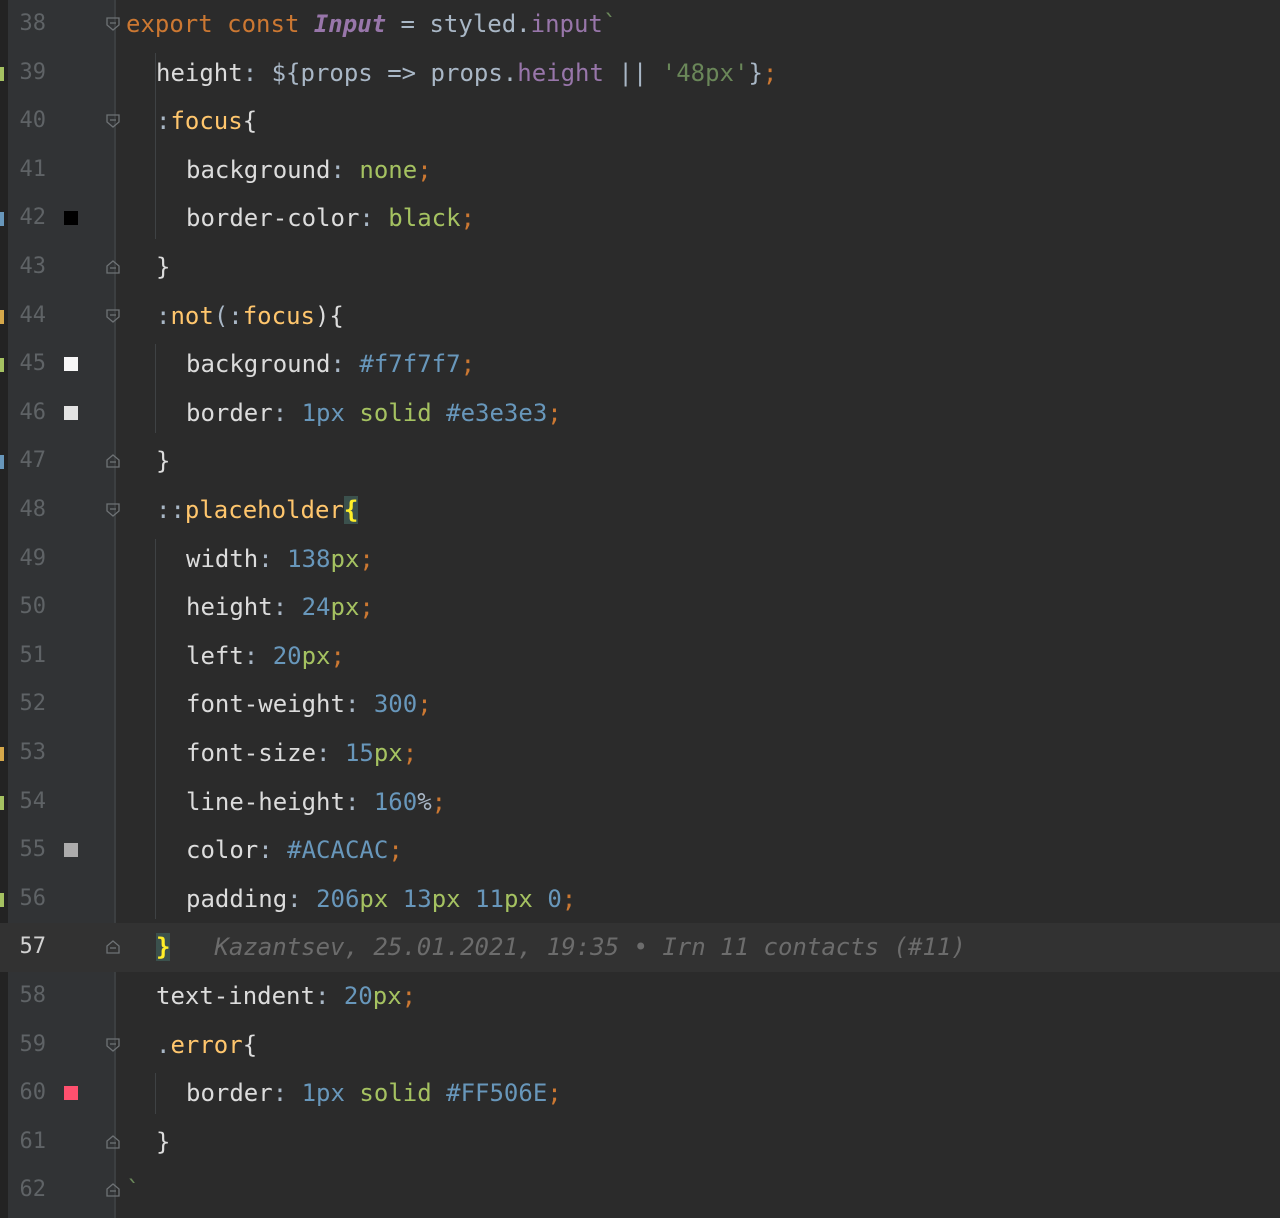  I want to click on code-line: 50 height: 24px;, so click(640, 607).